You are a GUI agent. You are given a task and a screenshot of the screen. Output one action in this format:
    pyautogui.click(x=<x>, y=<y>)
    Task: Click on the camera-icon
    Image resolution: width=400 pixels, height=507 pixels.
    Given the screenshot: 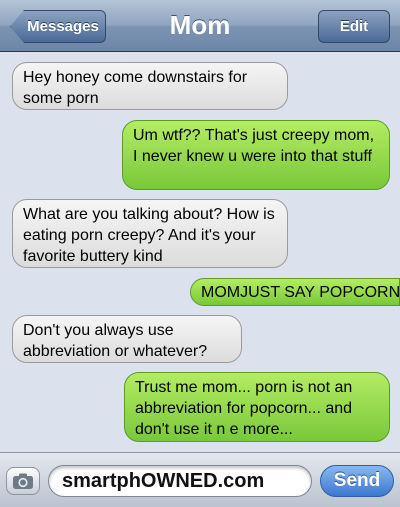 What is the action you would take?
    pyautogui.click(x=23, y=481)
    